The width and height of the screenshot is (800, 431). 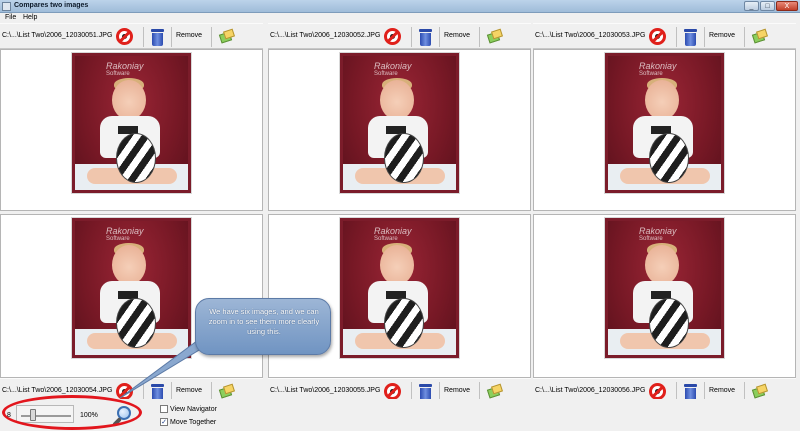 What do you see at coordinates (164, 409) in the screenshot?
I see `view-navigator-checkbox` at bounding box center [164, 409].